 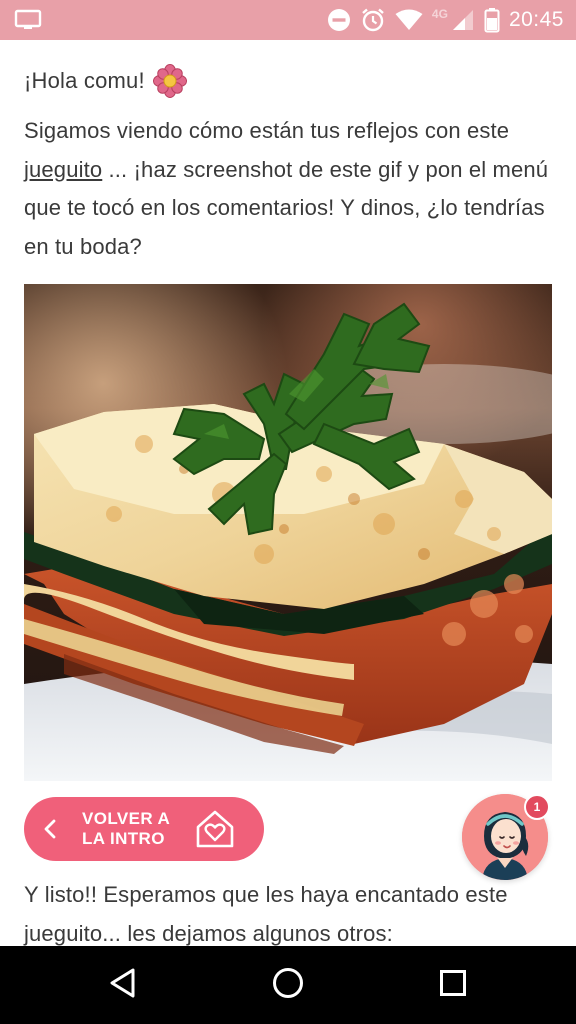 I want to click on alarm-icon, so click(x=373, y=20).